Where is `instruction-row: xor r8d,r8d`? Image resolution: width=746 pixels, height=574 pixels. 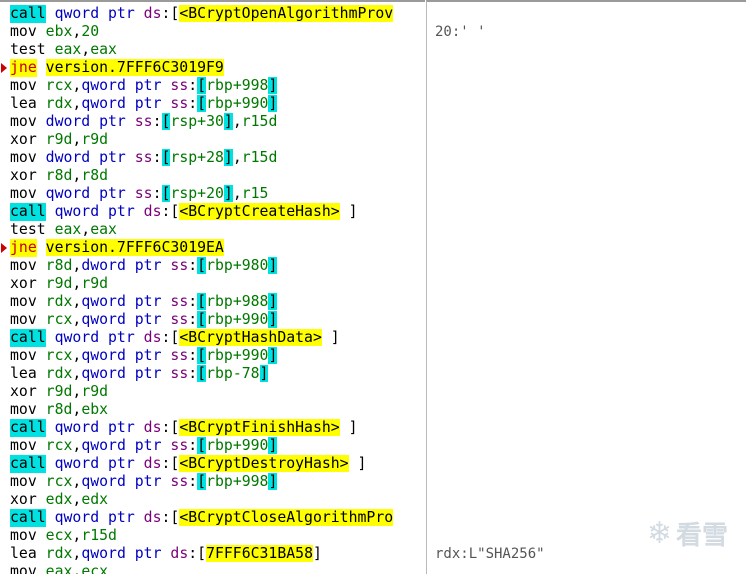
instruction-row: xor r8d,r8d is located at coordinates (59, 176).